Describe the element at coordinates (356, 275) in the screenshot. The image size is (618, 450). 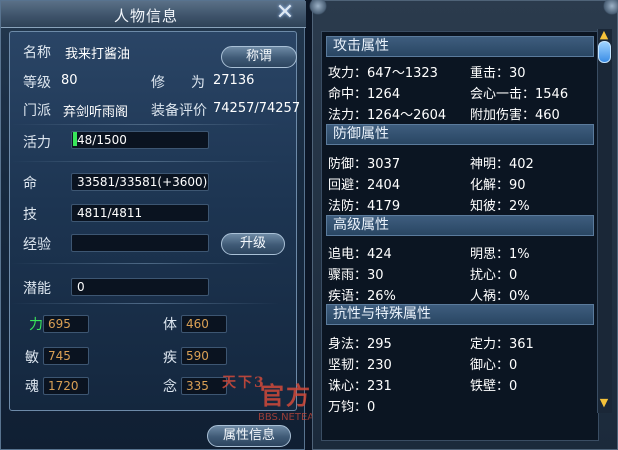
I see `sudden-rain: 骤雨：30` at that location.